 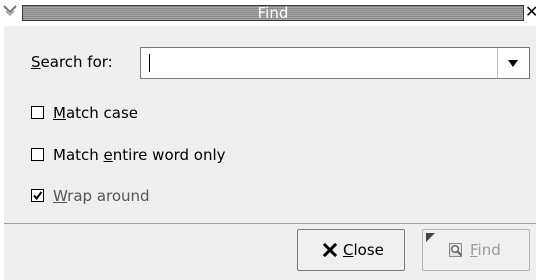 I want to click on window-title: Find, so click(x=273, y=13).